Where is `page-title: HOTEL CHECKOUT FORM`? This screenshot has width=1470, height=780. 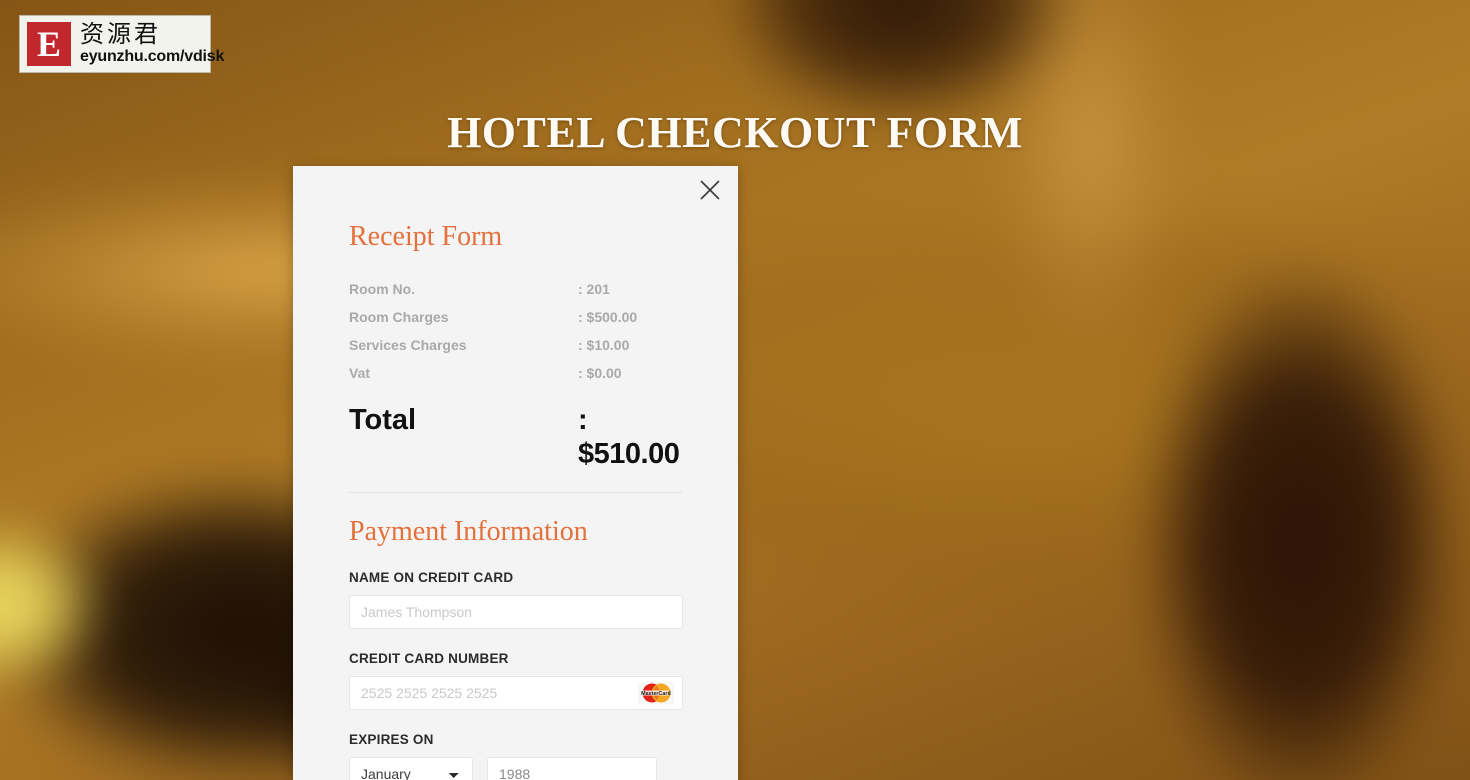
page-title: HOTEL CHECKOUT FORM is located at coordinates (735, 133).